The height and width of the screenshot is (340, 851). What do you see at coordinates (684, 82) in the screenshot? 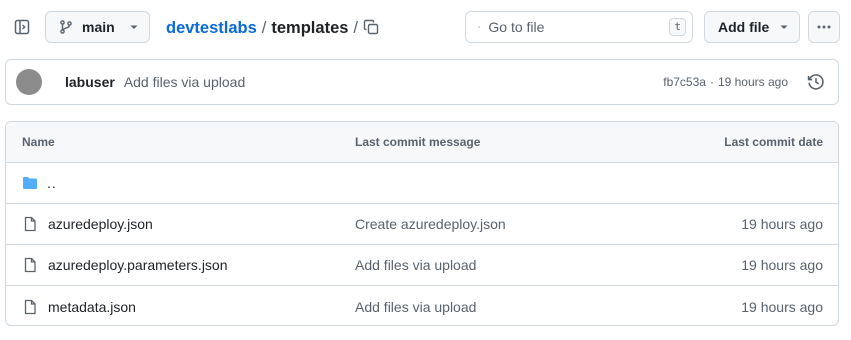
I see `commit-sha: fb7c53a` at bounding box center [684, 82].